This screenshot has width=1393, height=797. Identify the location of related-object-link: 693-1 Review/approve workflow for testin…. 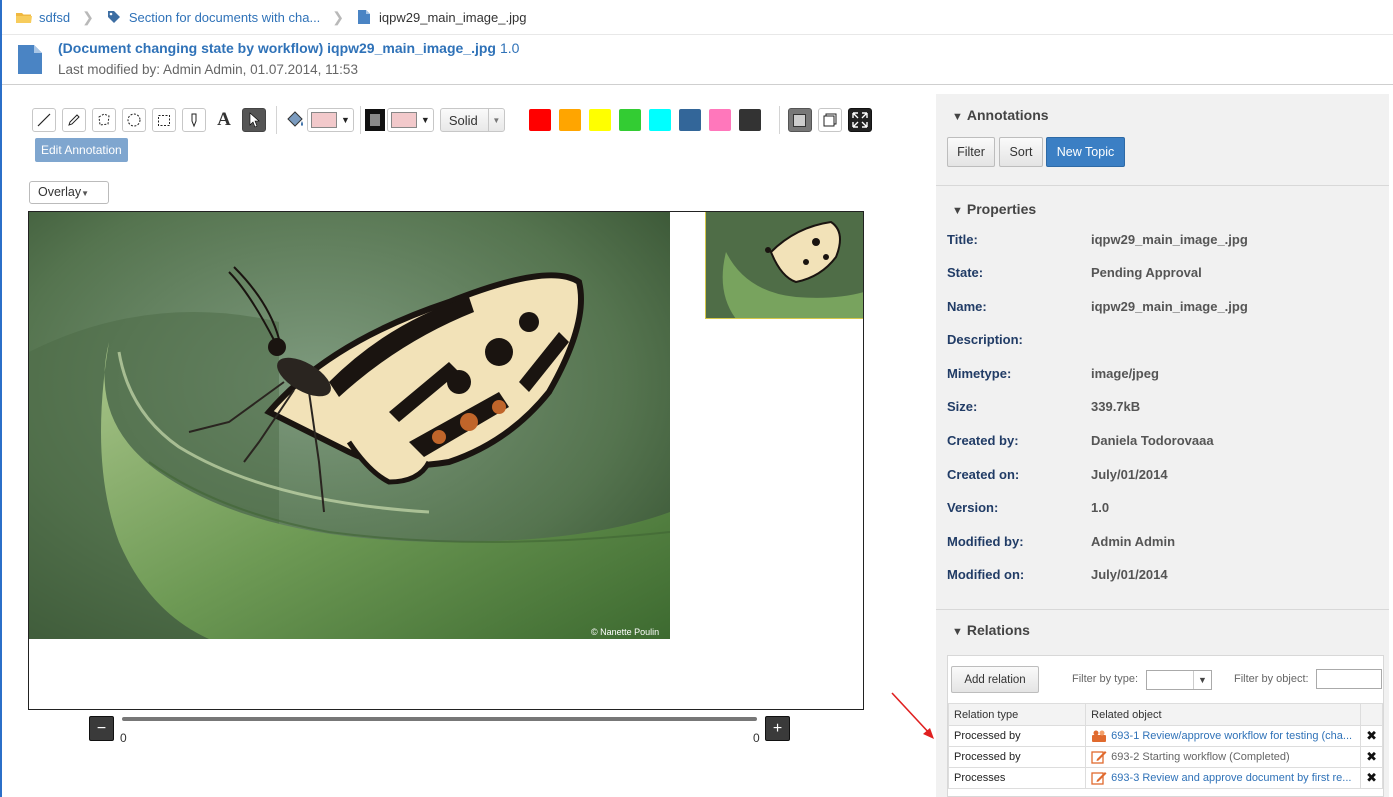
(1231, 736).